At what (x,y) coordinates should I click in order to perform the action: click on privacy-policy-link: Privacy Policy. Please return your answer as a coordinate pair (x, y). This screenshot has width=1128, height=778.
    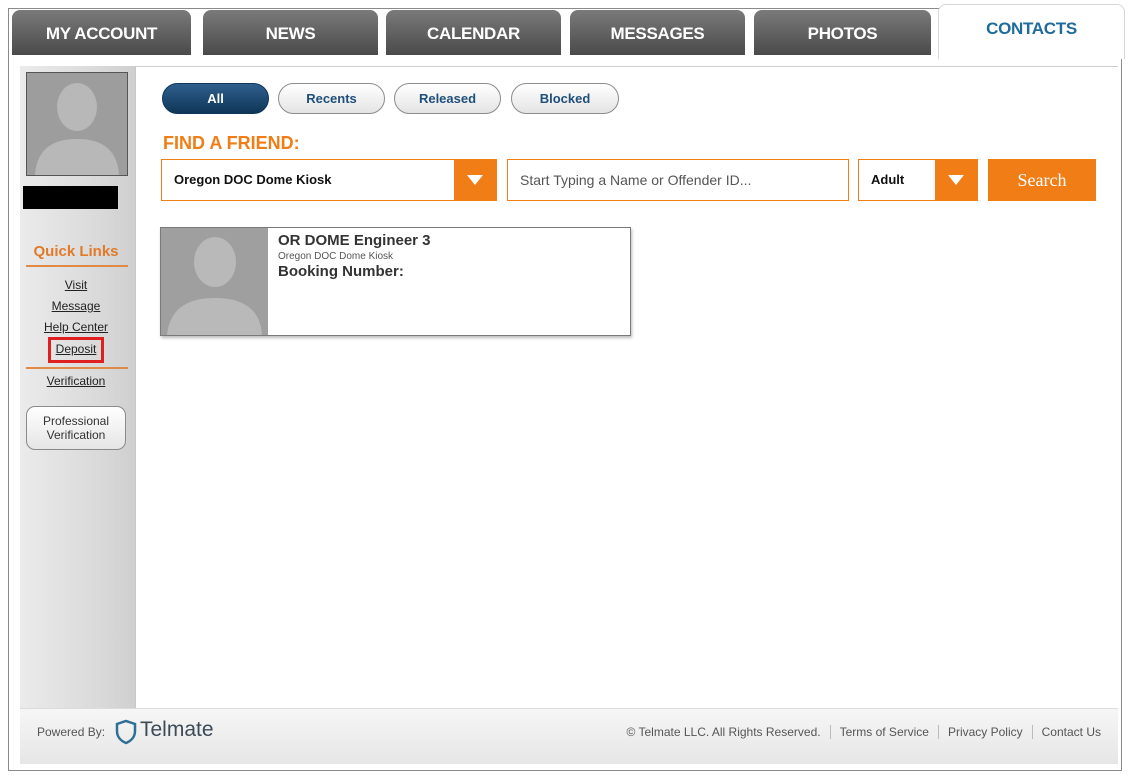
    Looking at the image, I should click on (984, 732).